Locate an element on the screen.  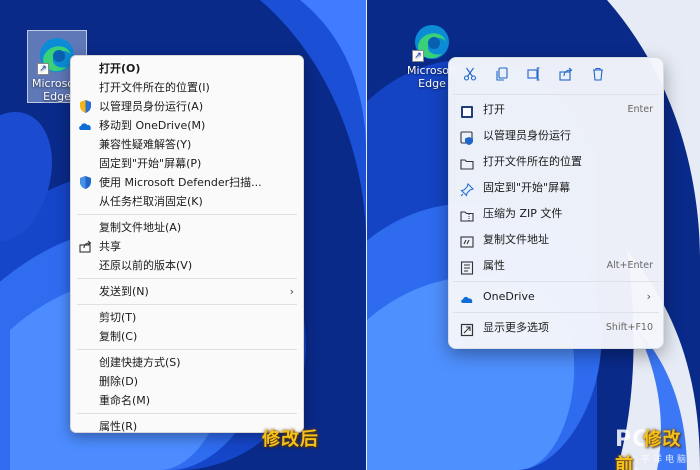
classic-menu-item: 打开文件所在的位置(I) is located at coordinates (187, 87).